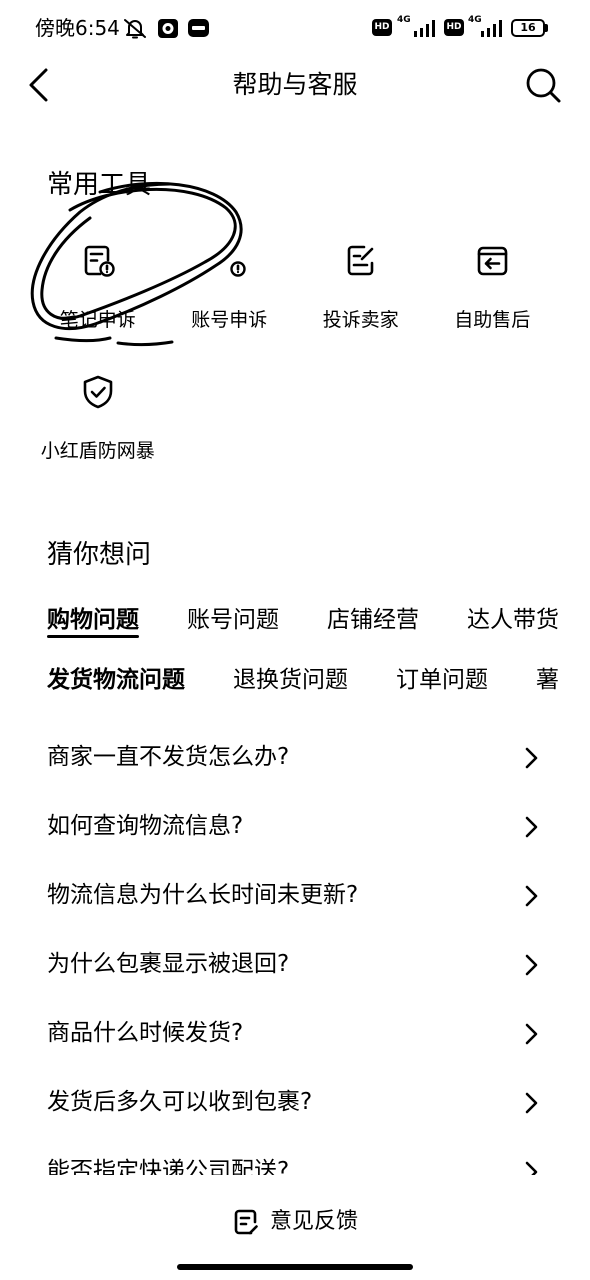  What do you see at coordinates (492, 320) in the screenshot?
I see `tool-label: 自助售后` at bounding box center [492, 320].